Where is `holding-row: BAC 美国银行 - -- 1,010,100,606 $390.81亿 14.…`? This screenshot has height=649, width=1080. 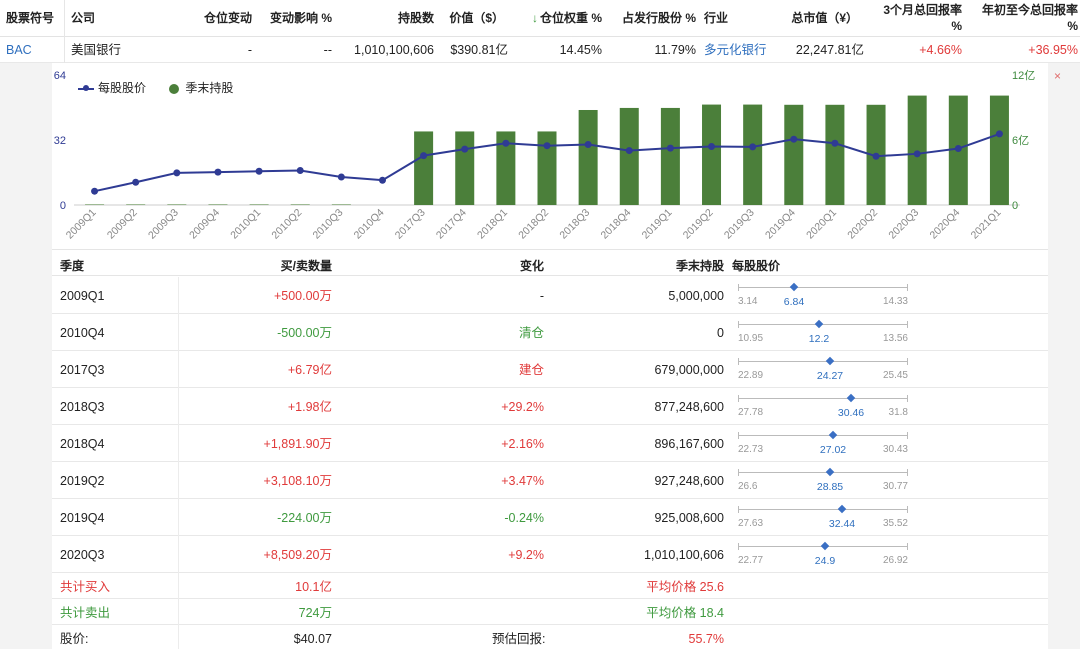
holding-row: BAC 美国银行 - -- 1,010,100,606 $390.81亿 14.… is located at coordinates (540, 50).